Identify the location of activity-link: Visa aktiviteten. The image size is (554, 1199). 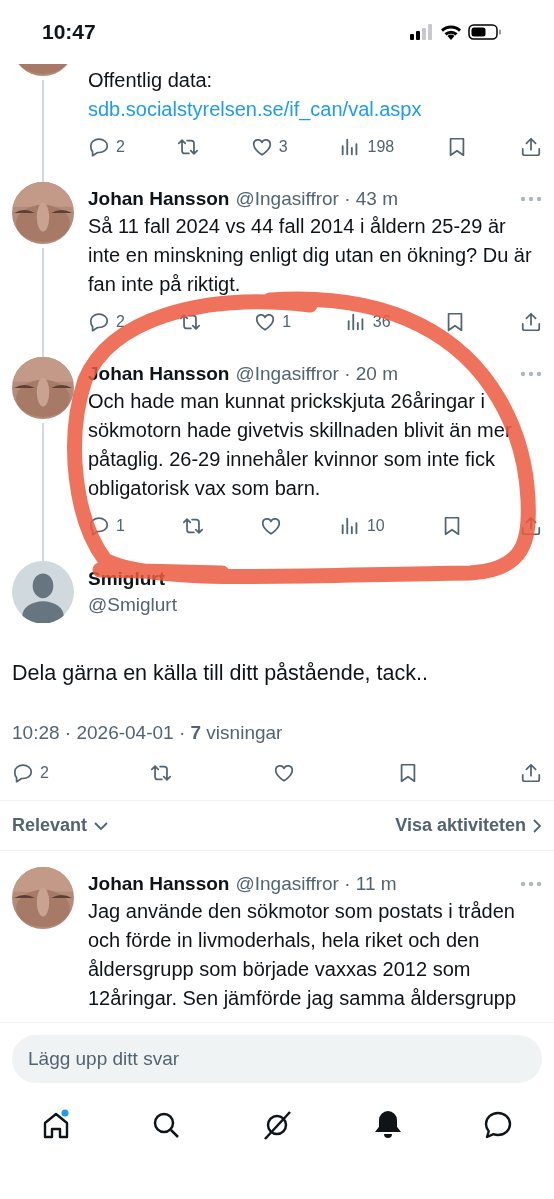
(468, 825).